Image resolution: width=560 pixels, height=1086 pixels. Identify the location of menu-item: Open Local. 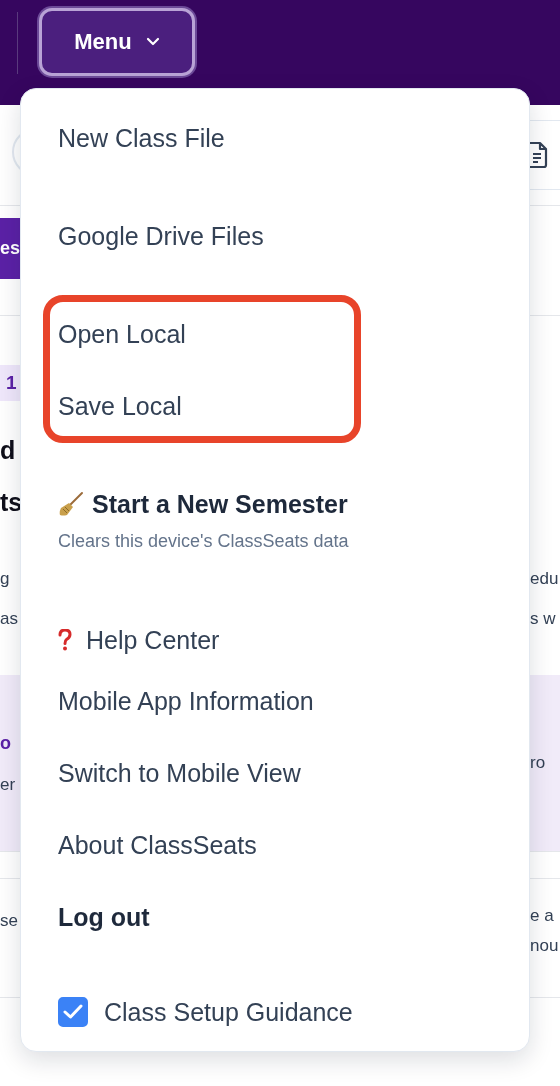
(275, 334).